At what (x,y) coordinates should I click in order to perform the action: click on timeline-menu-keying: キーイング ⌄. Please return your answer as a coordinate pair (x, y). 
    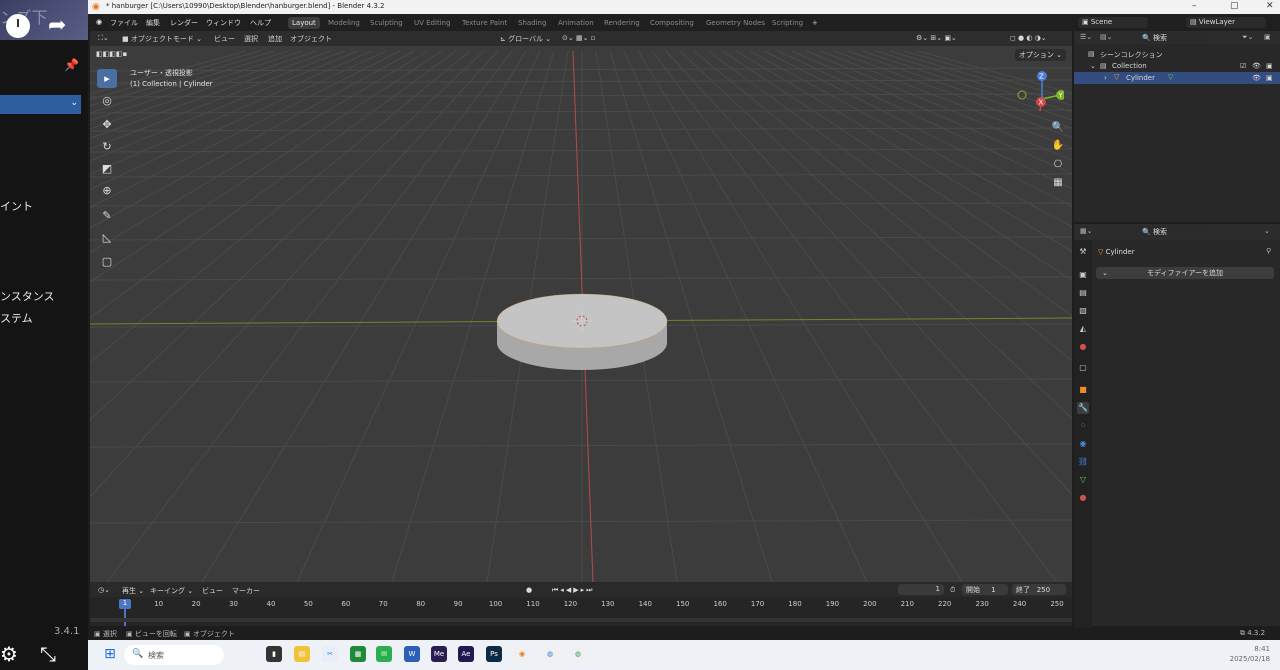
    Looking at the image, I should click on (171, 591).